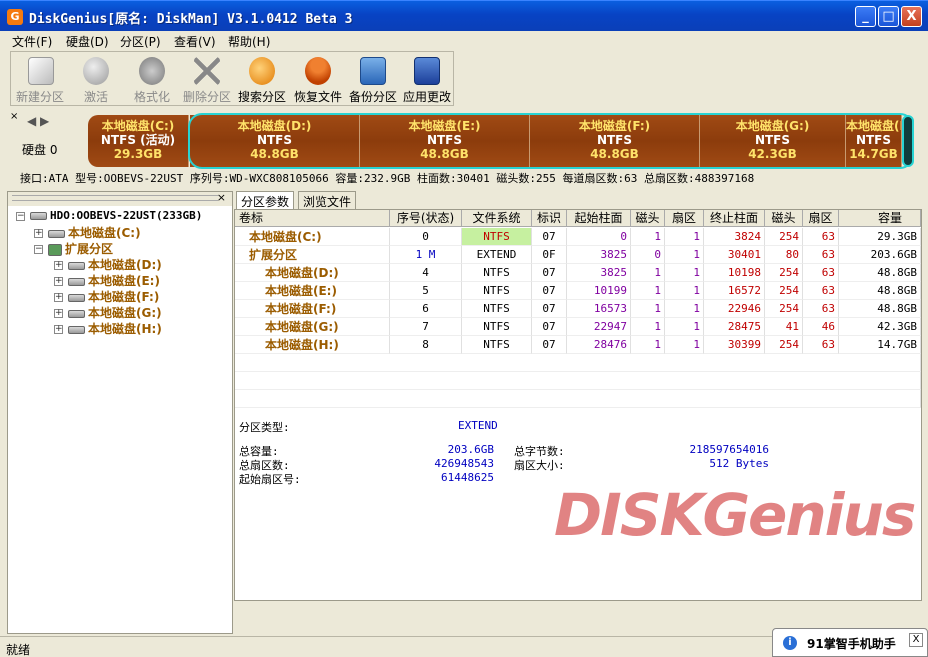  I want to click on format-button: 格式化, so click(152, 78).